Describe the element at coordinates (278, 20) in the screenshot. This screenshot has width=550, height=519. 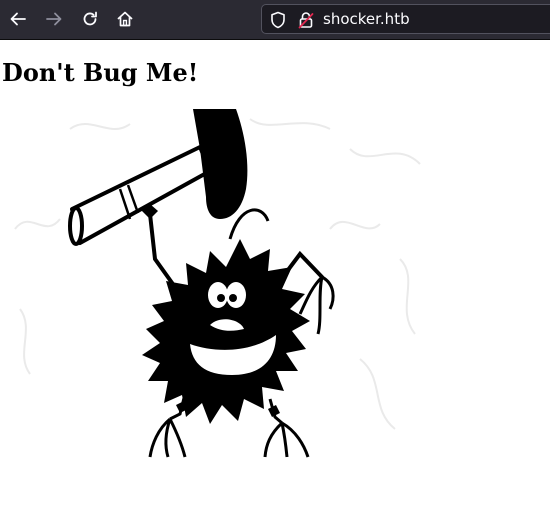
I see `shield-icon` at that location.